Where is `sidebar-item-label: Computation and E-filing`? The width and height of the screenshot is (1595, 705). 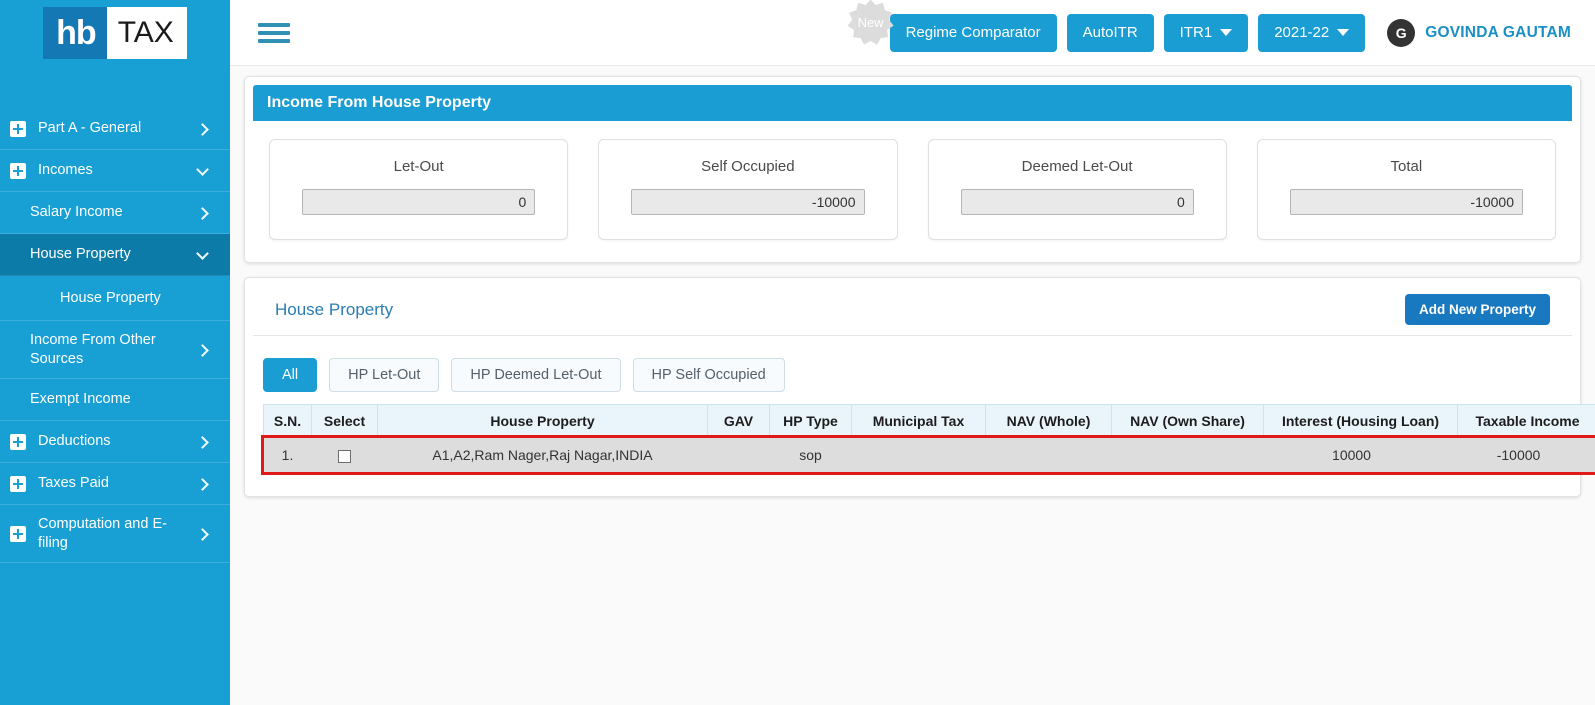 sidebar-item-label: Computation and E-filing is located at coordinates (102, 533).